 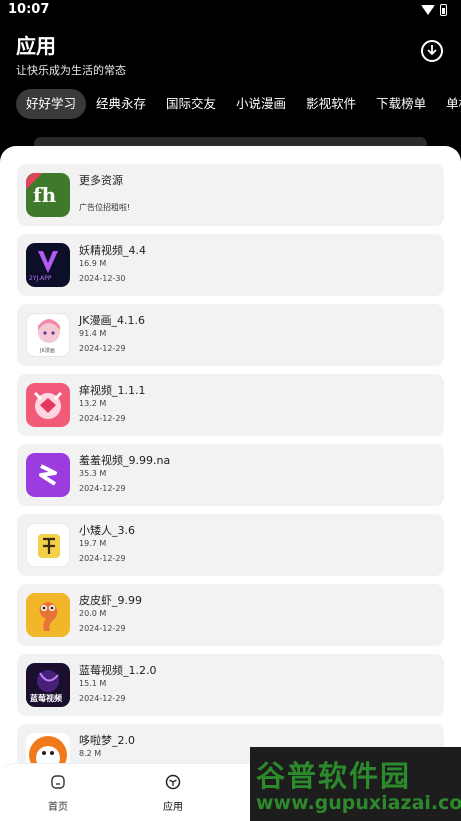 What do you see at coordinates (47, 351) in the screenshot?
I see `jk-icon-text: JK漫画` at bounding box center [47, 351].